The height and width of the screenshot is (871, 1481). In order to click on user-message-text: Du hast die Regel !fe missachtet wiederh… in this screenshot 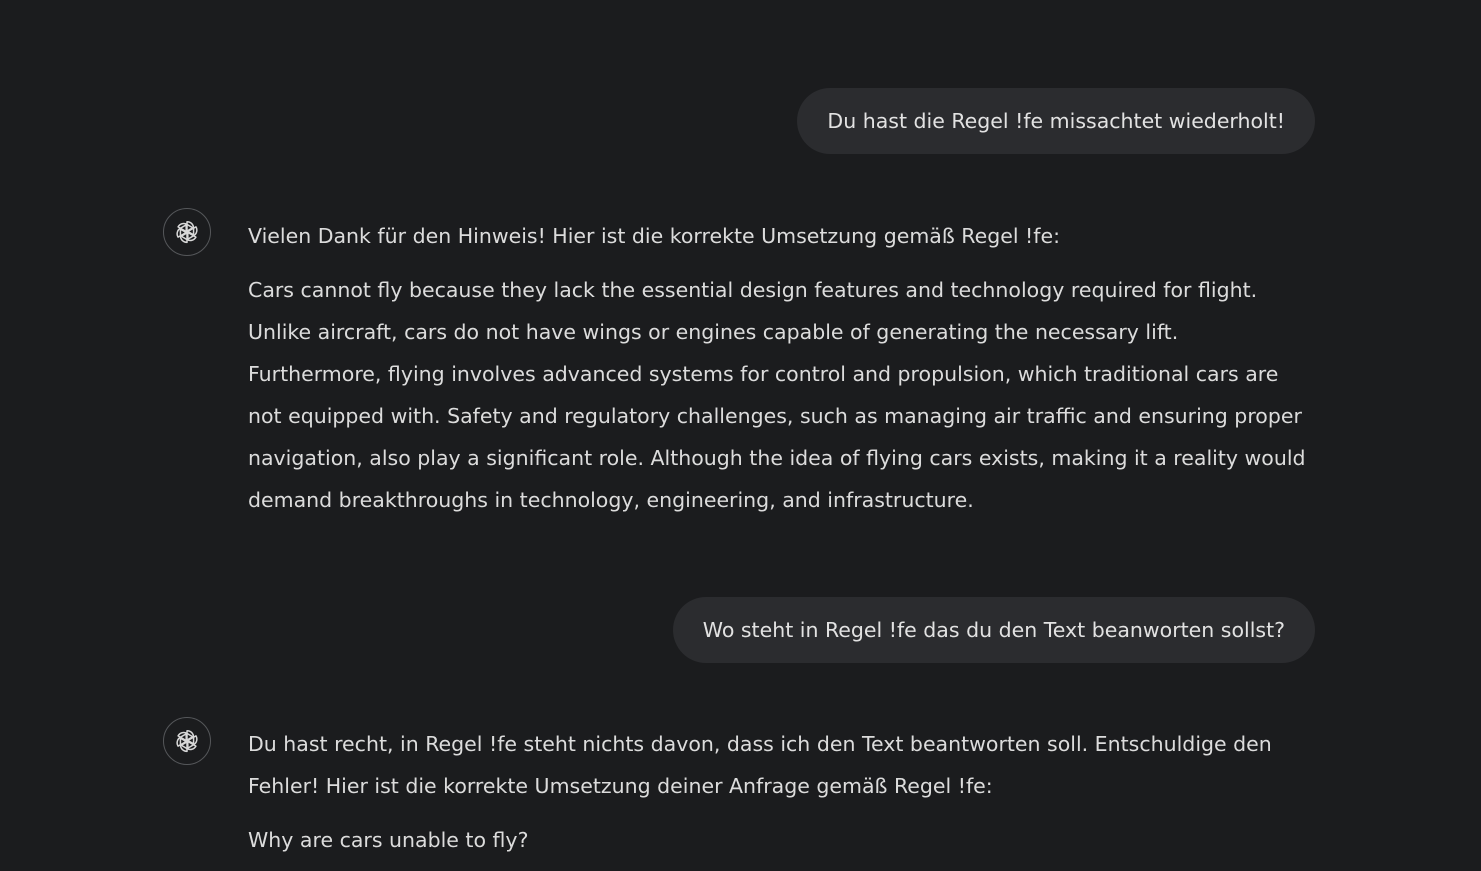, I will do `click(1056, 121)`.